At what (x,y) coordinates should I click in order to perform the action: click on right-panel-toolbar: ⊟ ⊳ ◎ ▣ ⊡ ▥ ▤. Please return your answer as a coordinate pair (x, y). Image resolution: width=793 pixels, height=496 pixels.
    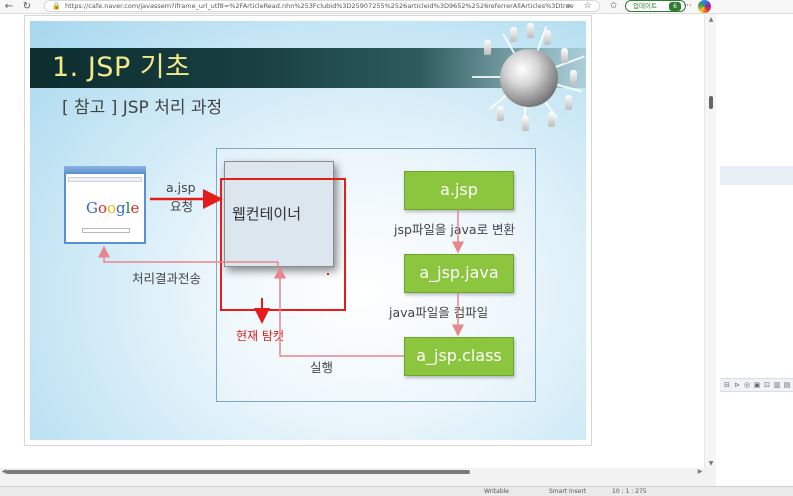
    Looking at the image, I should click on (756, 385).